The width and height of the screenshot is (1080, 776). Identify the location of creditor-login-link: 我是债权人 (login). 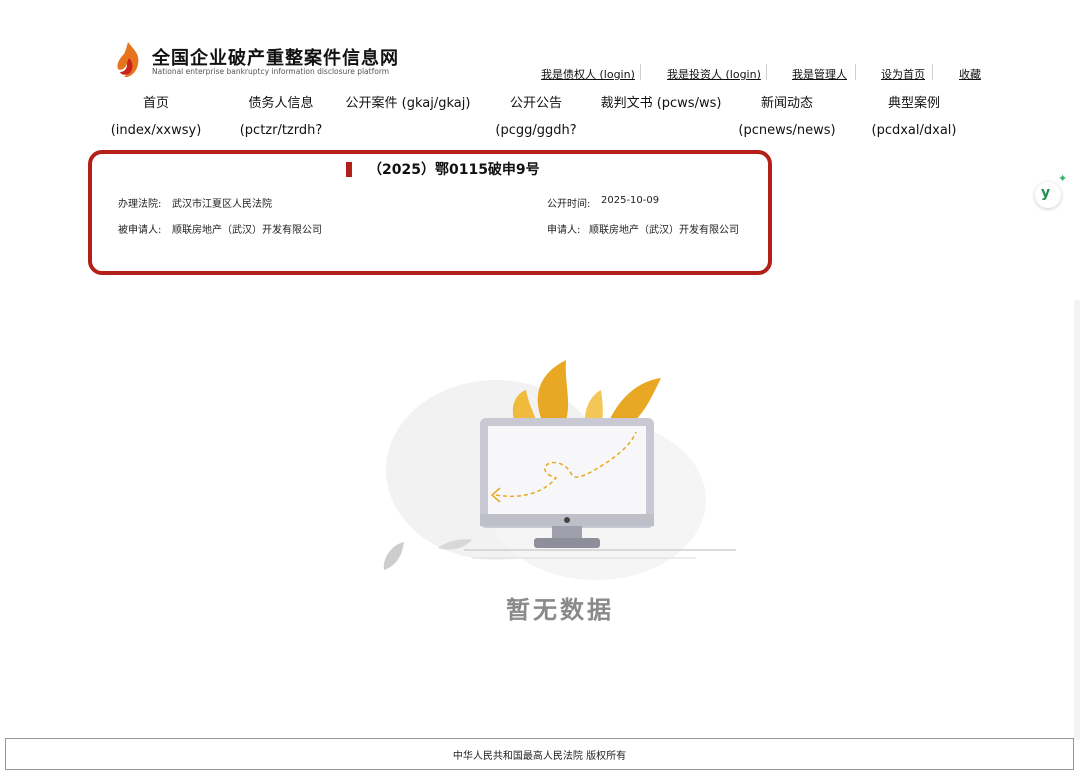
(588, 74).